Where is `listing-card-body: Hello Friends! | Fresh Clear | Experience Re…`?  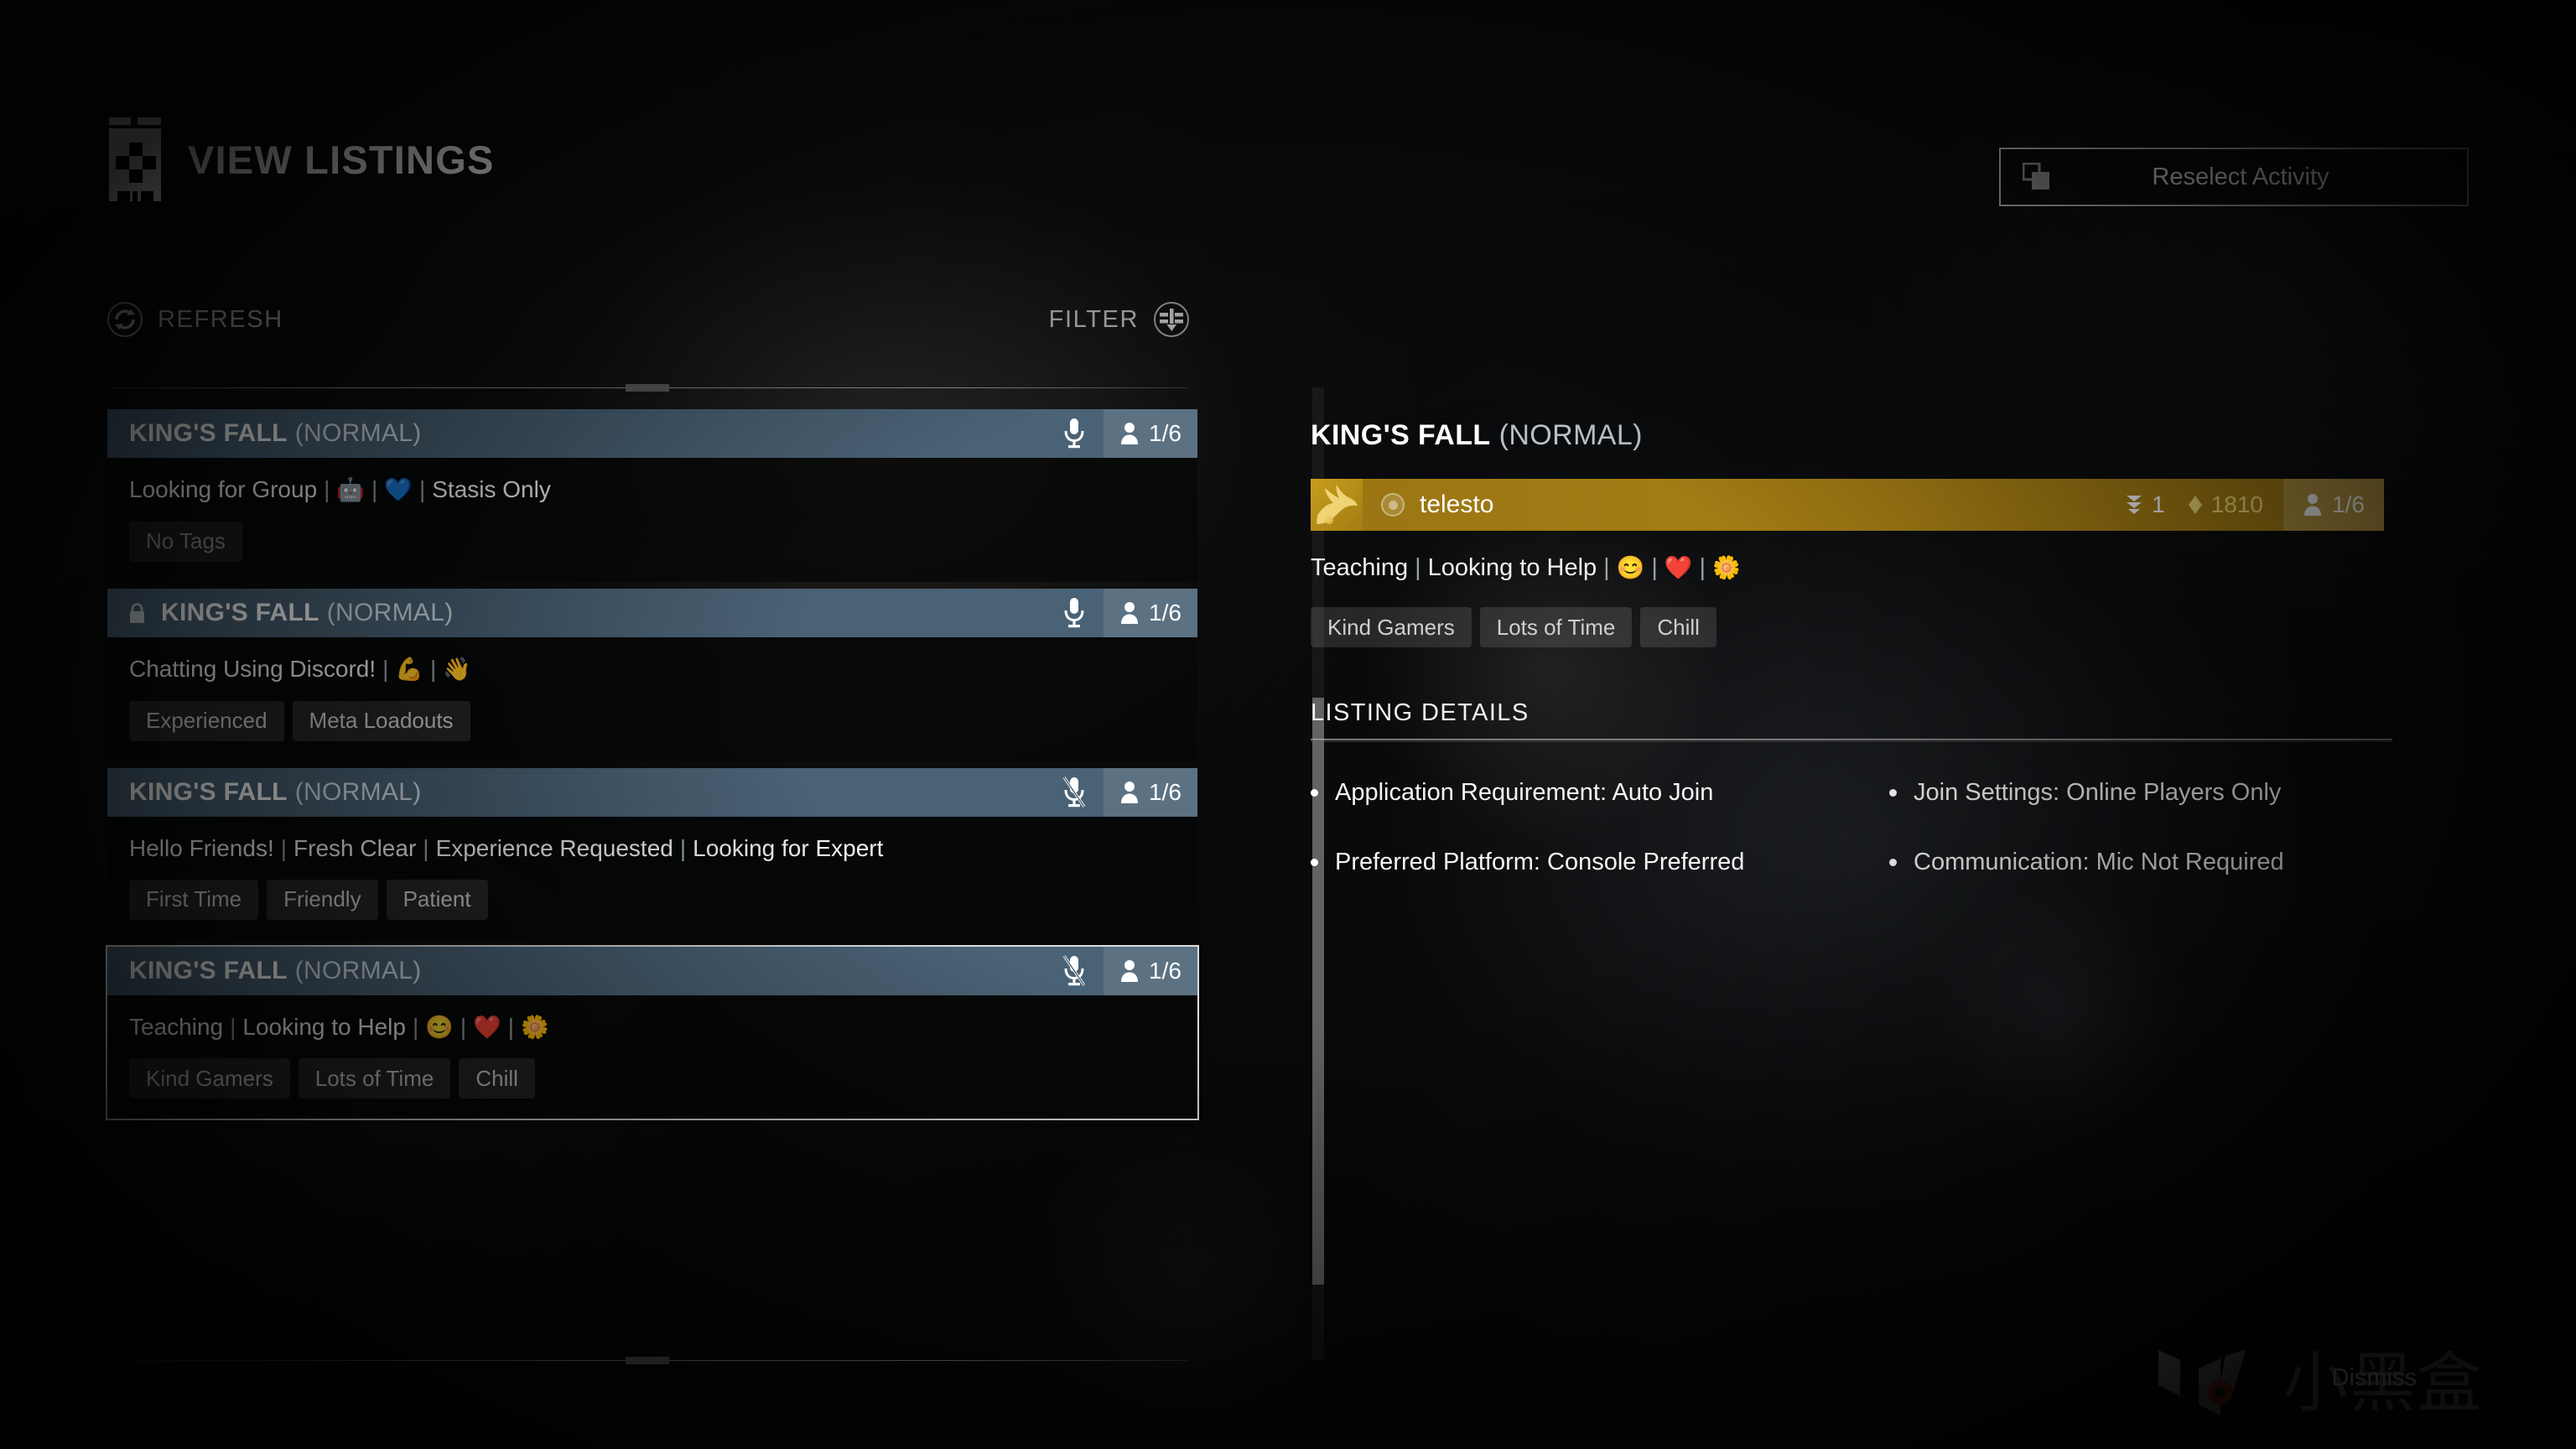 listing-card-body: Hello Friends! | Fresh Clear | Experience Re… is located at coordinates (652, 878).